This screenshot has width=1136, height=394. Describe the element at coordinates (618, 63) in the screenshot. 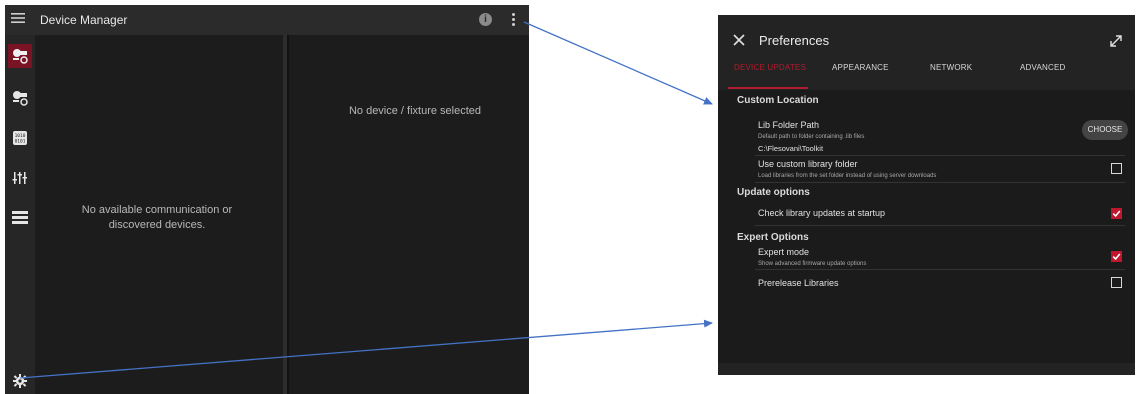

I see `arrow-menu-to-preferences` at that location.